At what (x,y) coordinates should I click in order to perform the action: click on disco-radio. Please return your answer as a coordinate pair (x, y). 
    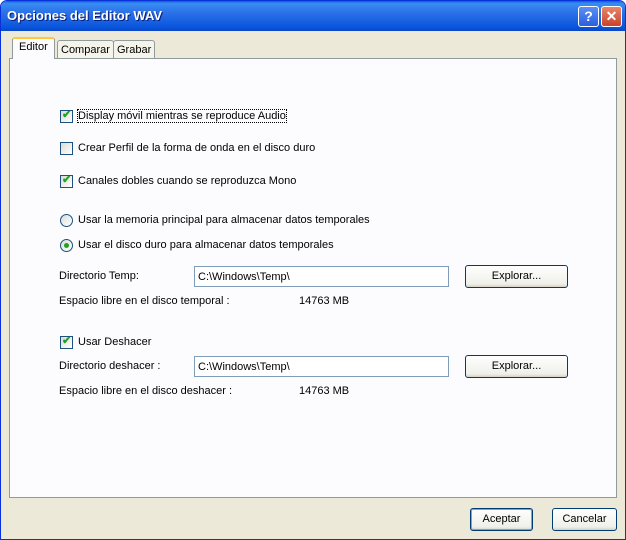
    Looking at the image, I should click on (66, 245).